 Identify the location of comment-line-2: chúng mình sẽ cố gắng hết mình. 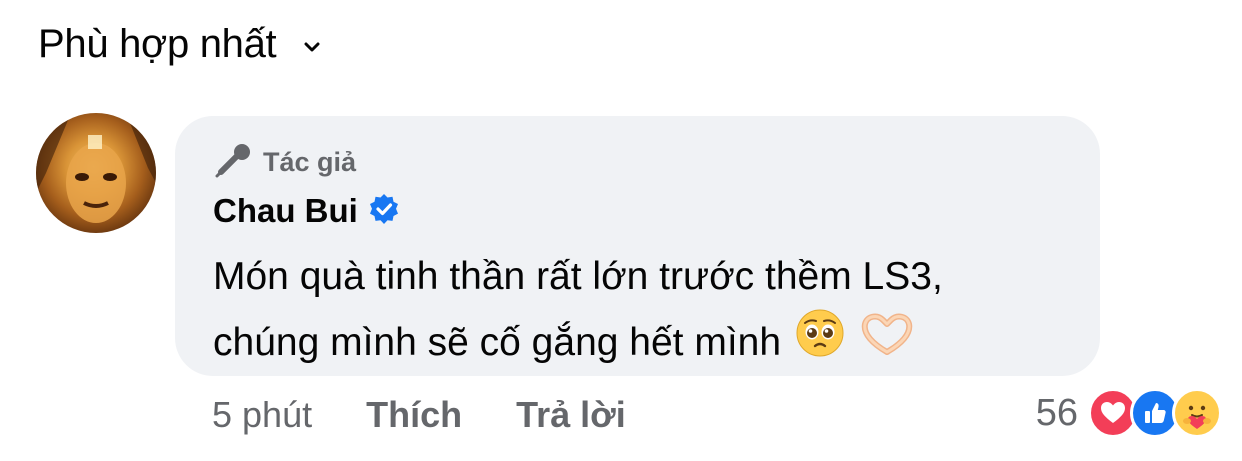
(497, 342).